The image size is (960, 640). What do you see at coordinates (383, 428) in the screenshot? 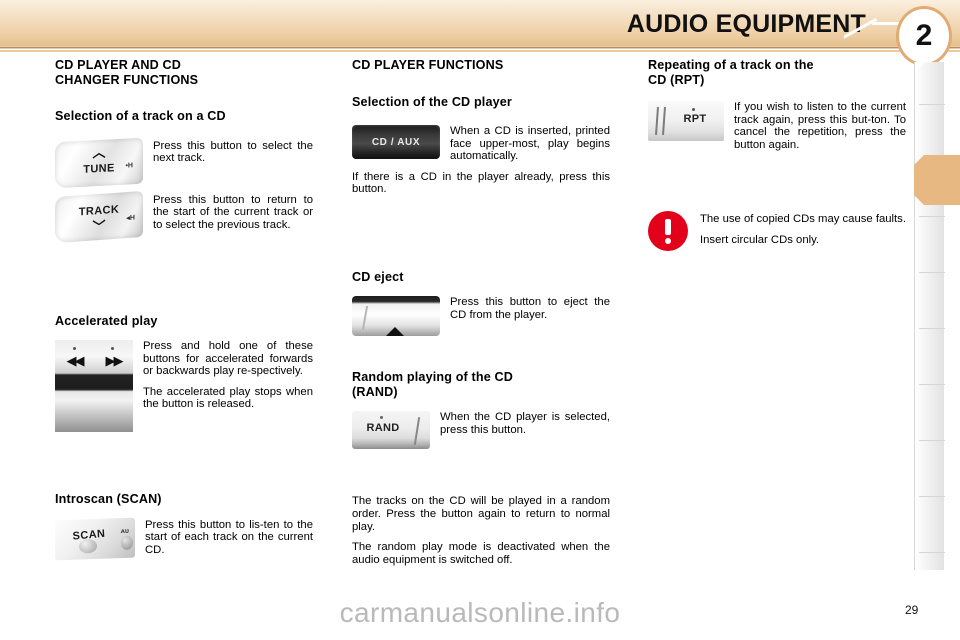
I see `rand-button-label: RAND` at bounding box center [383, 428].